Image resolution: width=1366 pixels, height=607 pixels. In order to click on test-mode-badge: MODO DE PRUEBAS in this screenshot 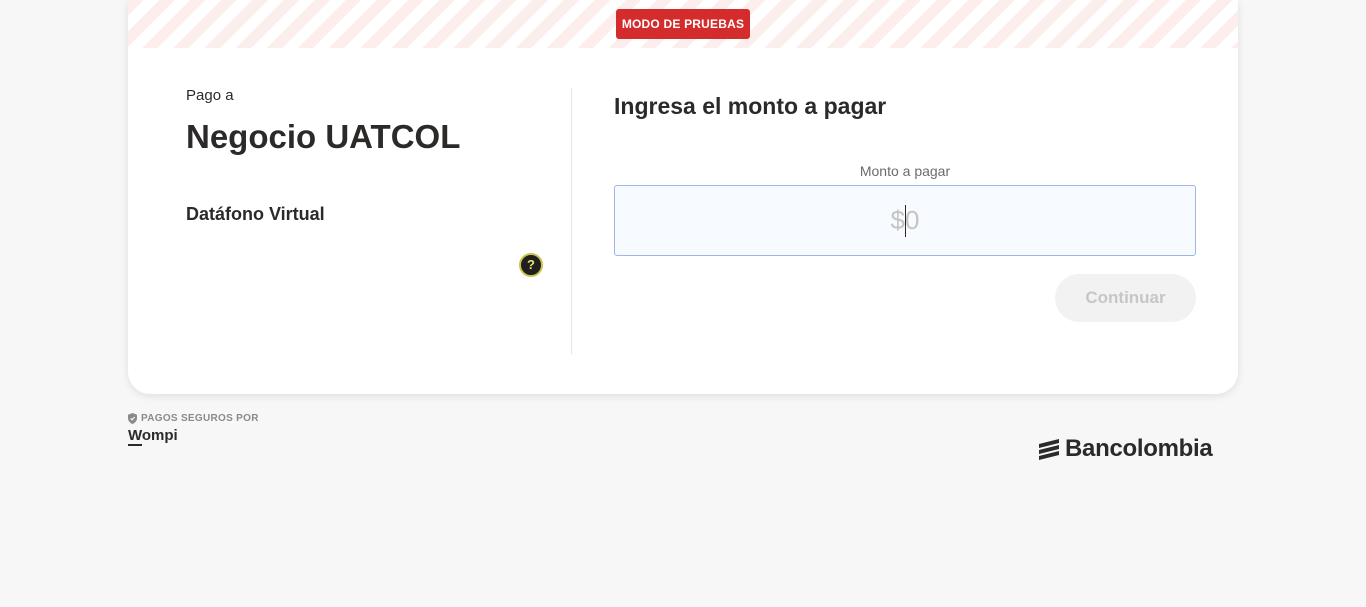, I will do `click(683, 24)`.